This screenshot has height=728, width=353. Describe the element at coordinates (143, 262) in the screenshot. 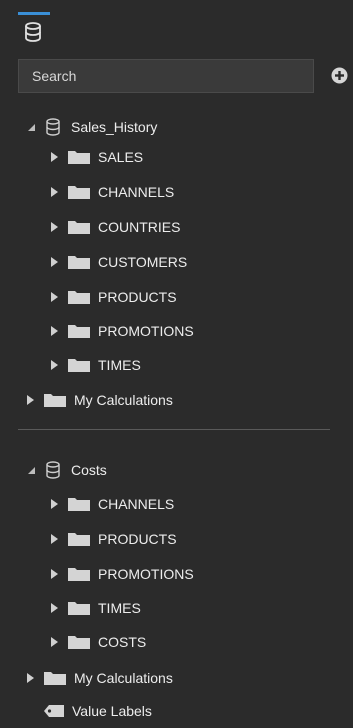

I see `folder-label: CUSTOMERS` at that location.